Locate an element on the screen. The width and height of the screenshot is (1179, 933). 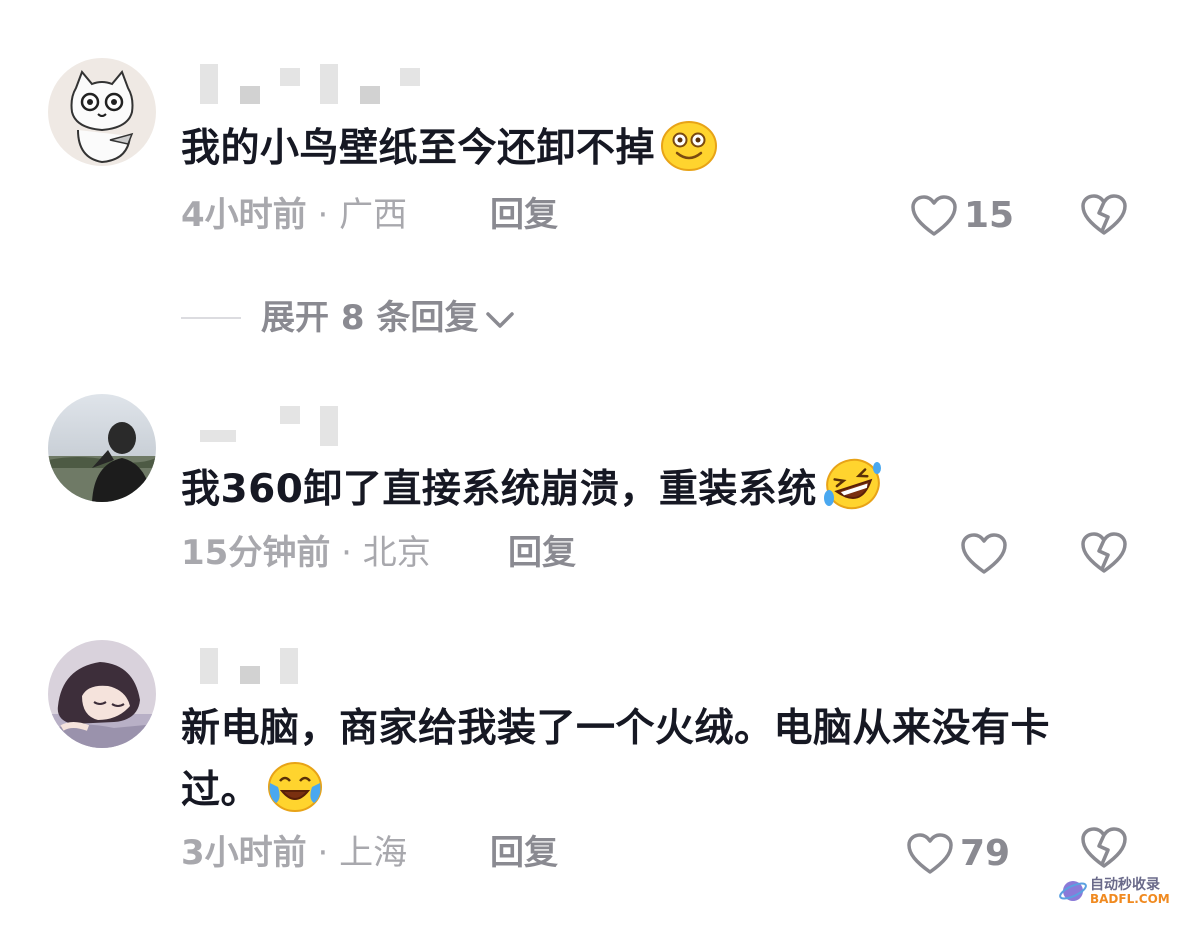
like-button is located at coordinates (984, 553).